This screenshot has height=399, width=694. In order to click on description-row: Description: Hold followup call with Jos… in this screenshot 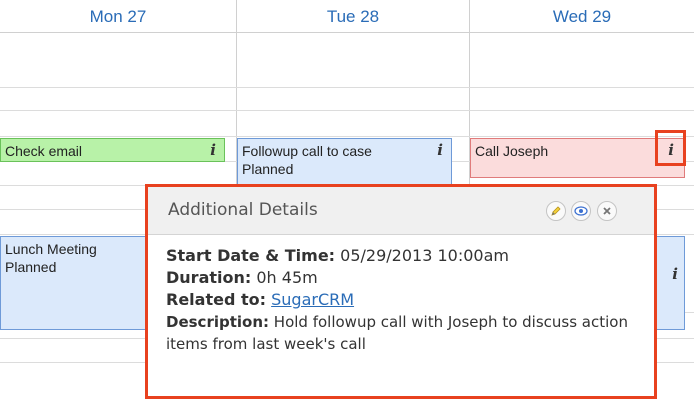, I will do `click(401, 333)`.